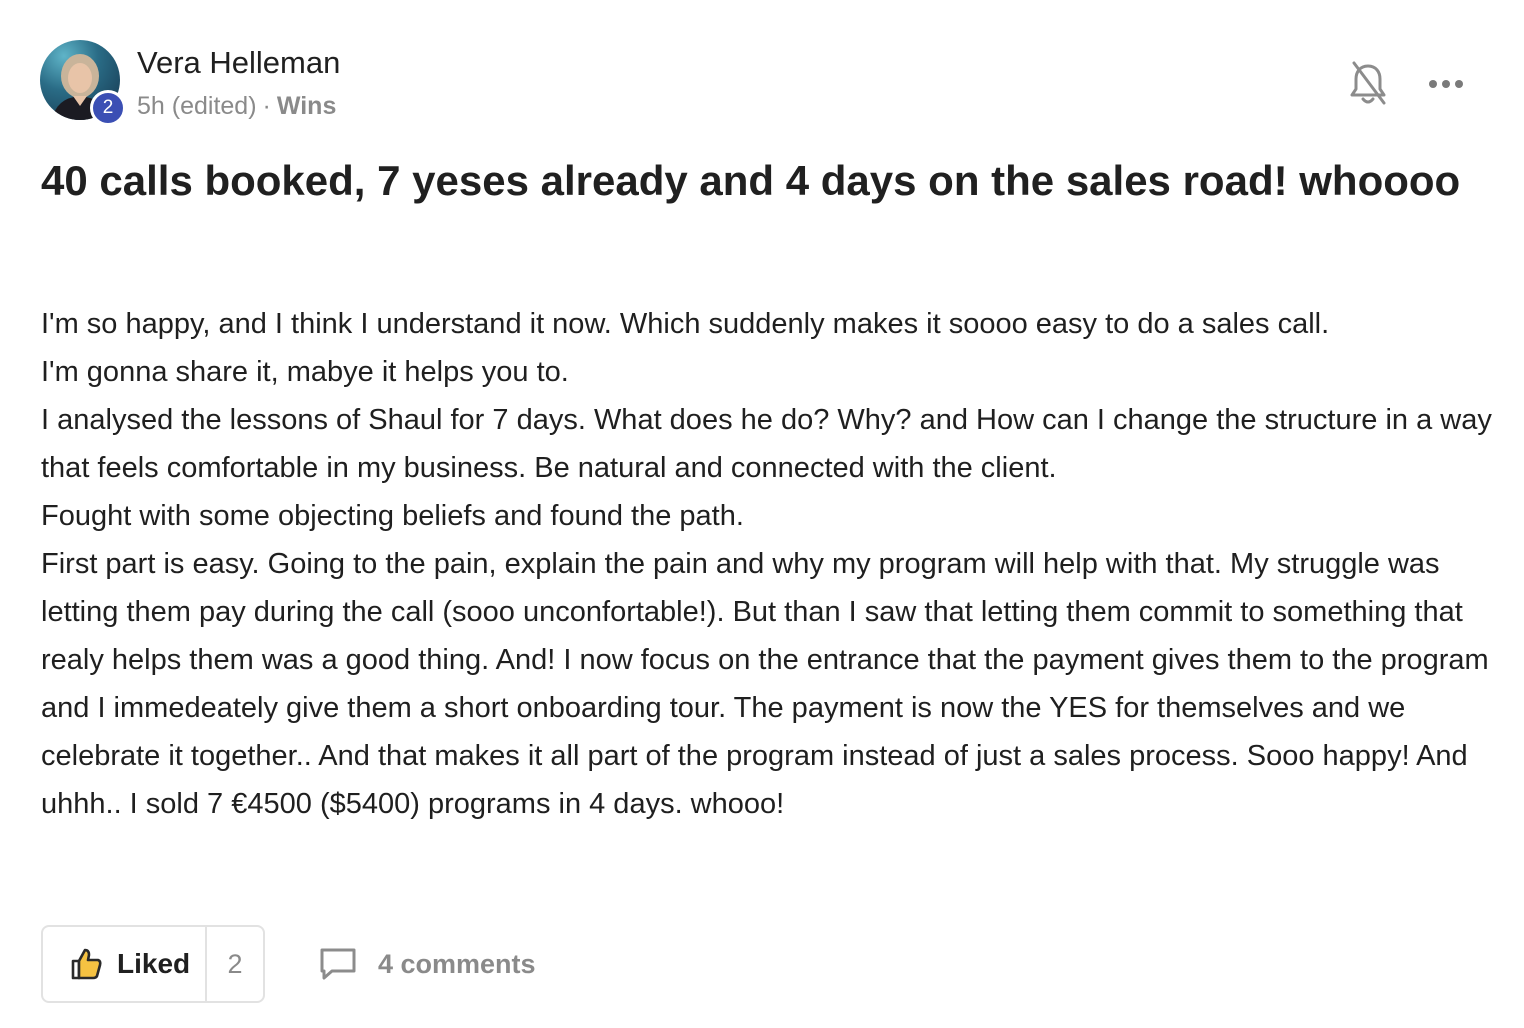 The width and height of the screenshot is (1524, 1028). Describe the element at coordinates (457, 963) in the screenshot. I see `comments-count-label: 4 comments` at that location.